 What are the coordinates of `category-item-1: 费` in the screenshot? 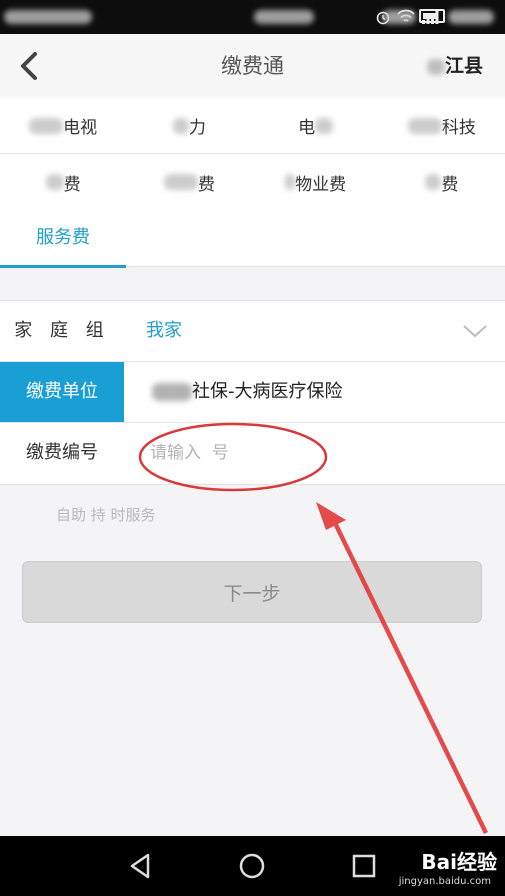 It's located at (63, 182).